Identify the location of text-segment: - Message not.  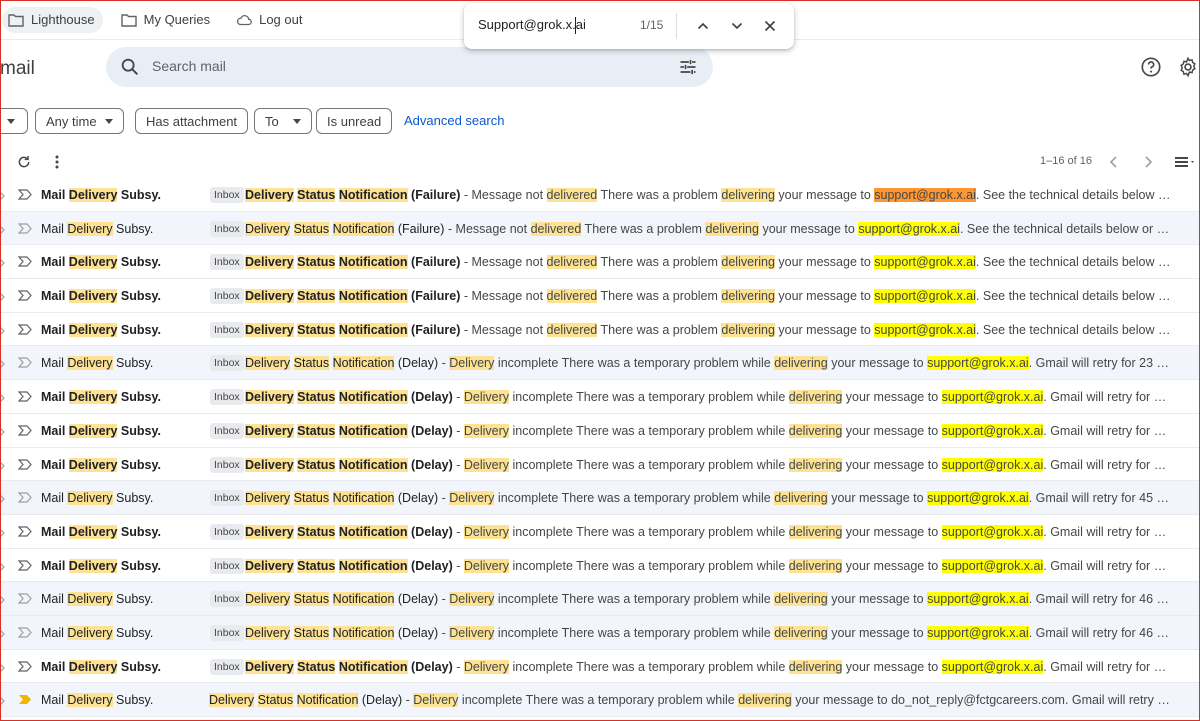
(503, 195).